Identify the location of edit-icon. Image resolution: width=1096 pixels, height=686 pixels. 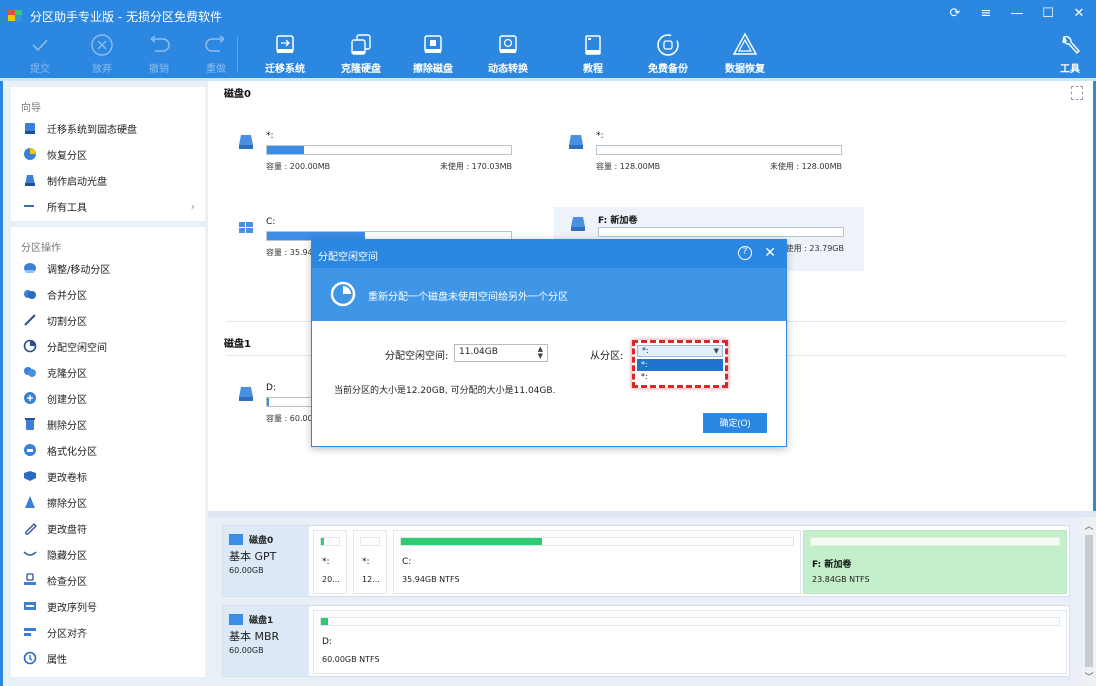
(30, 528).